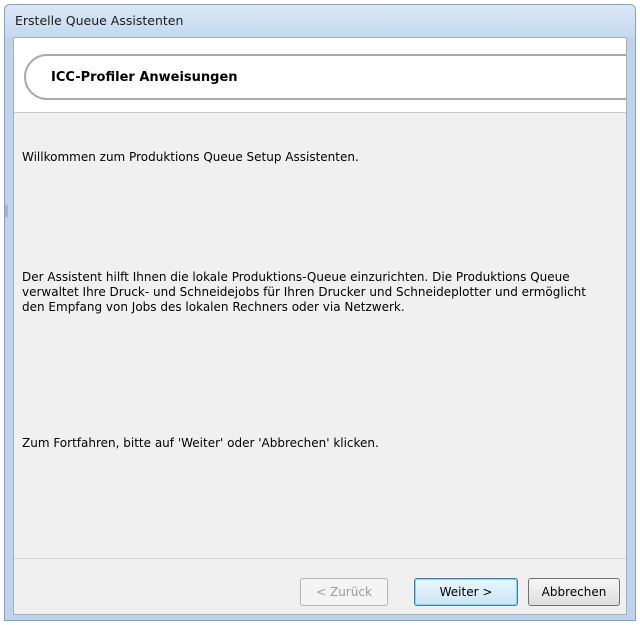 The height and width of the screenshot is (625, 640). I want to click on frame-accent, so click(6, 211).